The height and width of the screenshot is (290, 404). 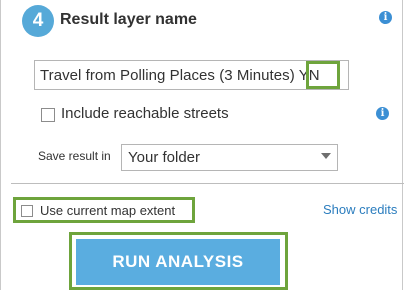 I want to click on save-result-label: Save result in, so click(x=74, y=156).